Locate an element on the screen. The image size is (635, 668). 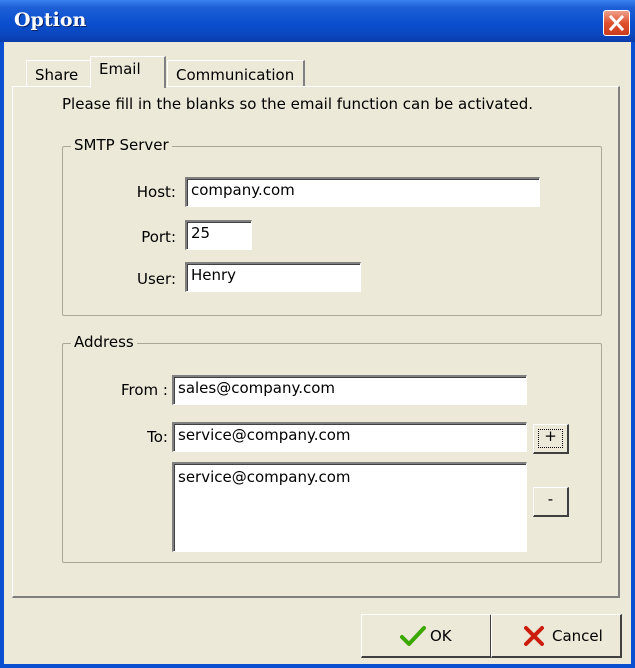
recipients-list: service@company.com is located at coordinates (349, 507).